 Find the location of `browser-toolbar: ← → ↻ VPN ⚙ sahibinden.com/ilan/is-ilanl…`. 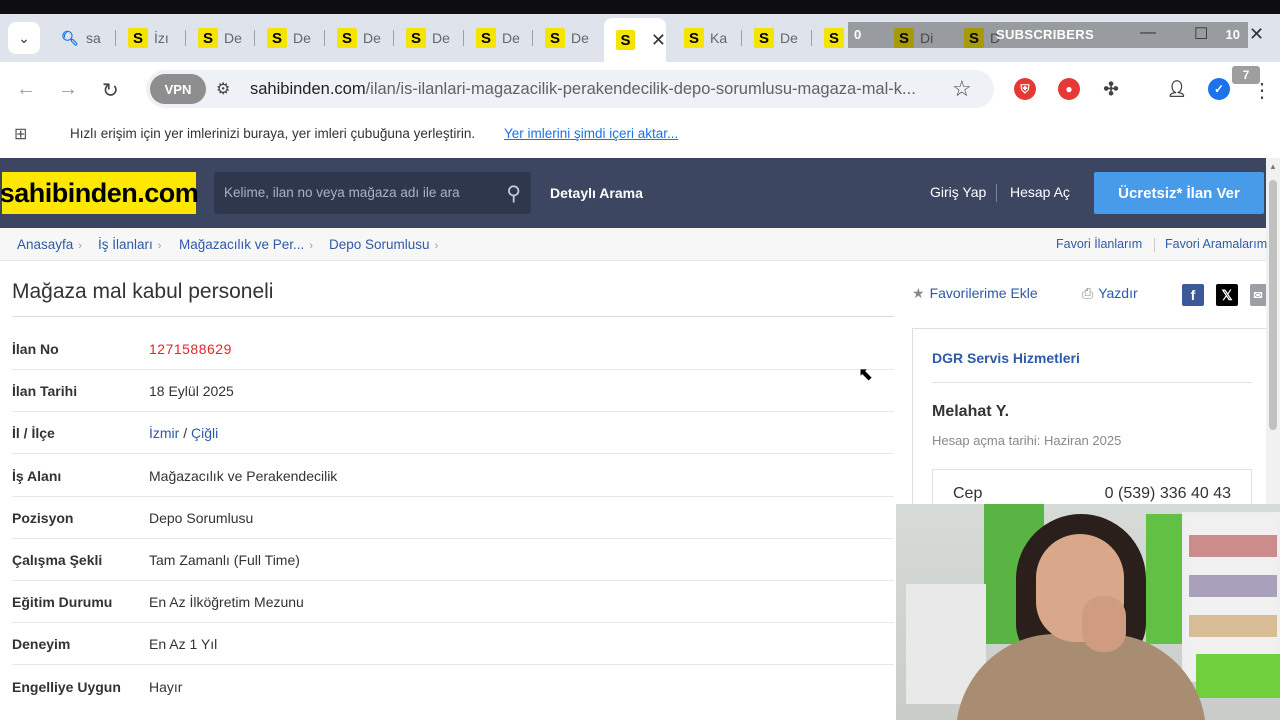

browser-toolbar: ← → ↻ VPN ⚙ sahibinden.com/ilan/is-ilanl… is located at coordinates (640, 90).